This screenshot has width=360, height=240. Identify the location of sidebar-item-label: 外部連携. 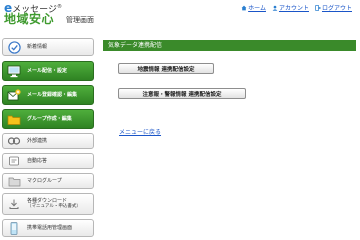
(37, 141).